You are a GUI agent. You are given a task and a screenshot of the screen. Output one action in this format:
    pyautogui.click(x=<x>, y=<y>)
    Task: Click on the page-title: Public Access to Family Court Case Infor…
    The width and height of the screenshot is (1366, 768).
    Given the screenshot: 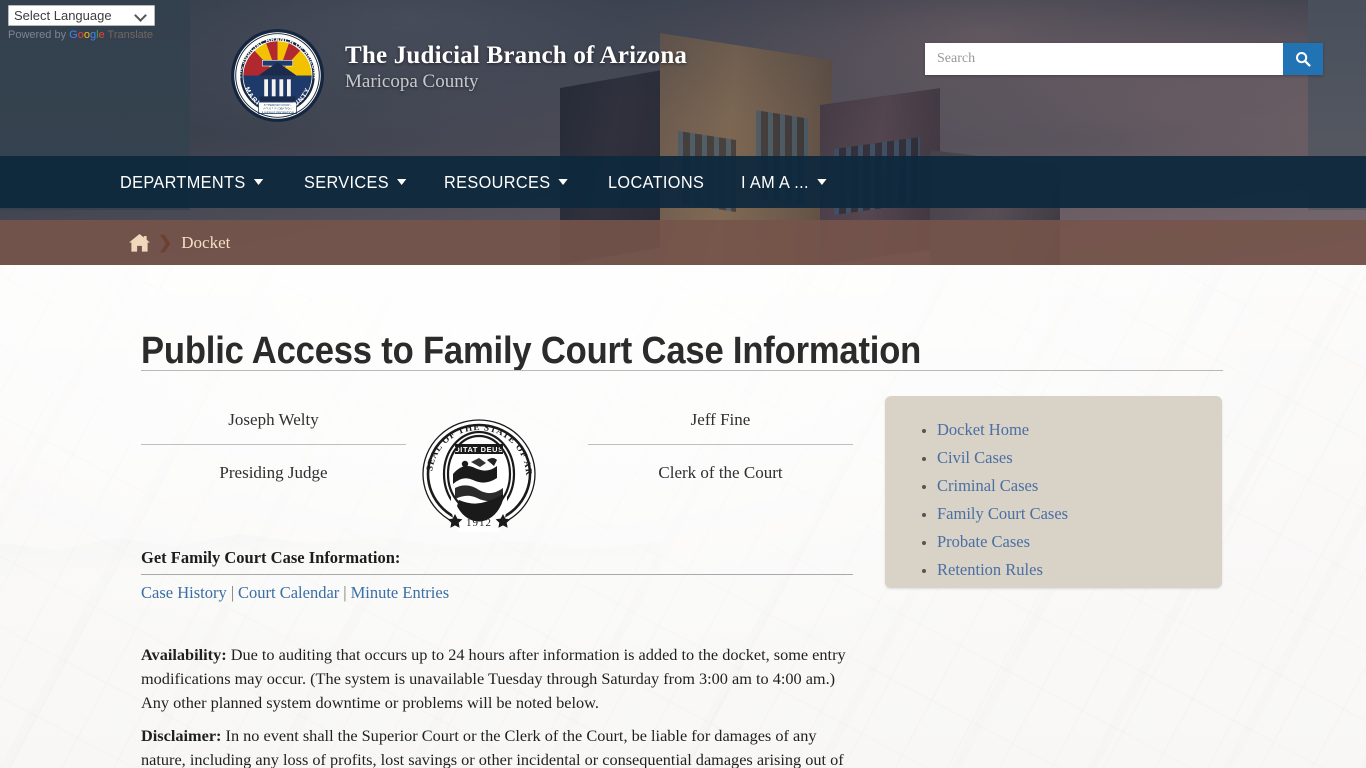 What is the action you would take?
    pyautogui.click(x=531, y=351)
    